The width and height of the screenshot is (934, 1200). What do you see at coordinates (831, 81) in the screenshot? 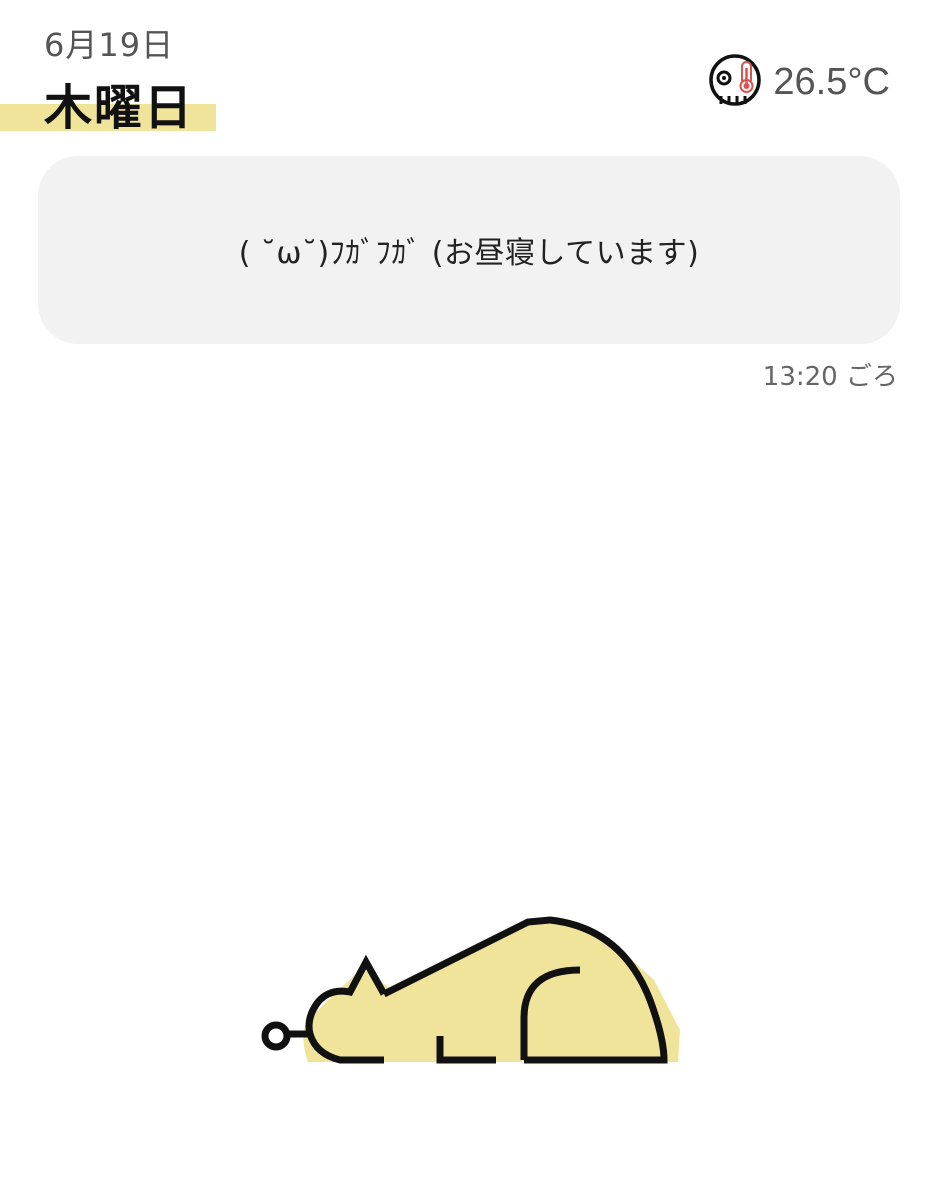
I see `temperature-value: 26.5°C` at bounding box center [831, 81].